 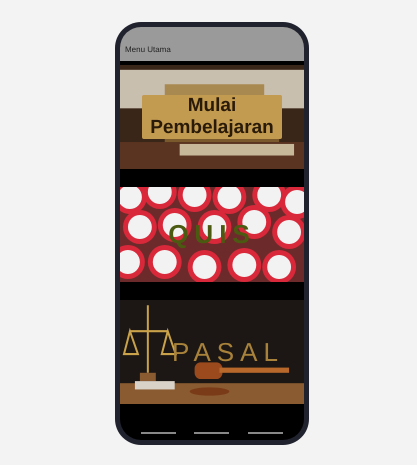 What do you see at coordinates (212, 352) in the screenshot?
I see `menu-card: PASAL` at bounding box center [212, 352].